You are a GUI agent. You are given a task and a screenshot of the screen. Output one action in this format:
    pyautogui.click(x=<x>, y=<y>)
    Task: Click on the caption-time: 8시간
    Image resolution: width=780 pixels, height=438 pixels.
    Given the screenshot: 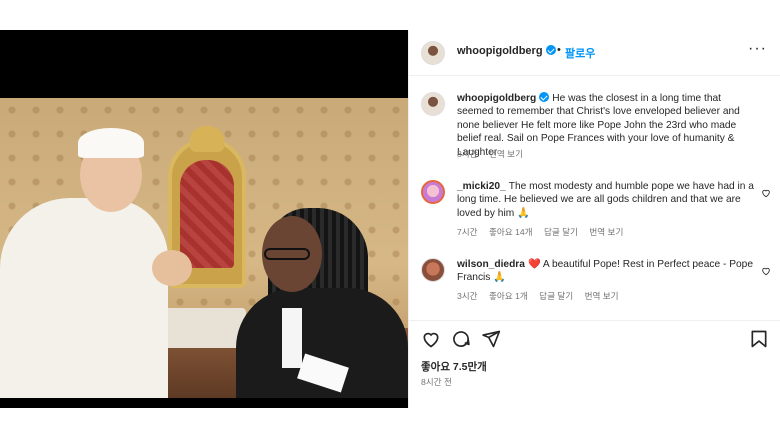 What is the action you would take?
    pyautogui.click(x=467, y=154)
    